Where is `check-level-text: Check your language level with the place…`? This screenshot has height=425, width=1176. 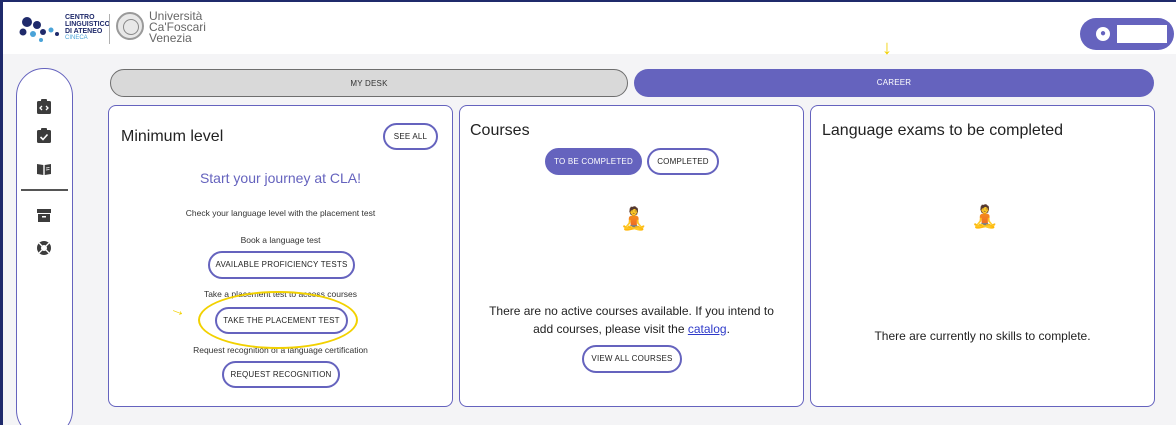 check-level-text: Check your language level with the place… is located at coordinates (280, 213).